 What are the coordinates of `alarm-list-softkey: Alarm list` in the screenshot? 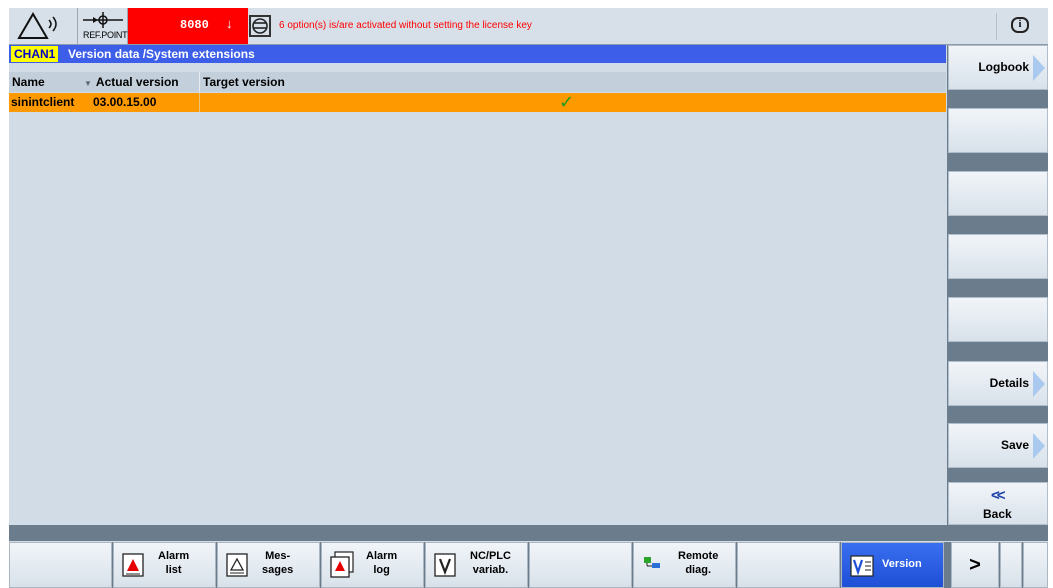 It's located at (164, 565).